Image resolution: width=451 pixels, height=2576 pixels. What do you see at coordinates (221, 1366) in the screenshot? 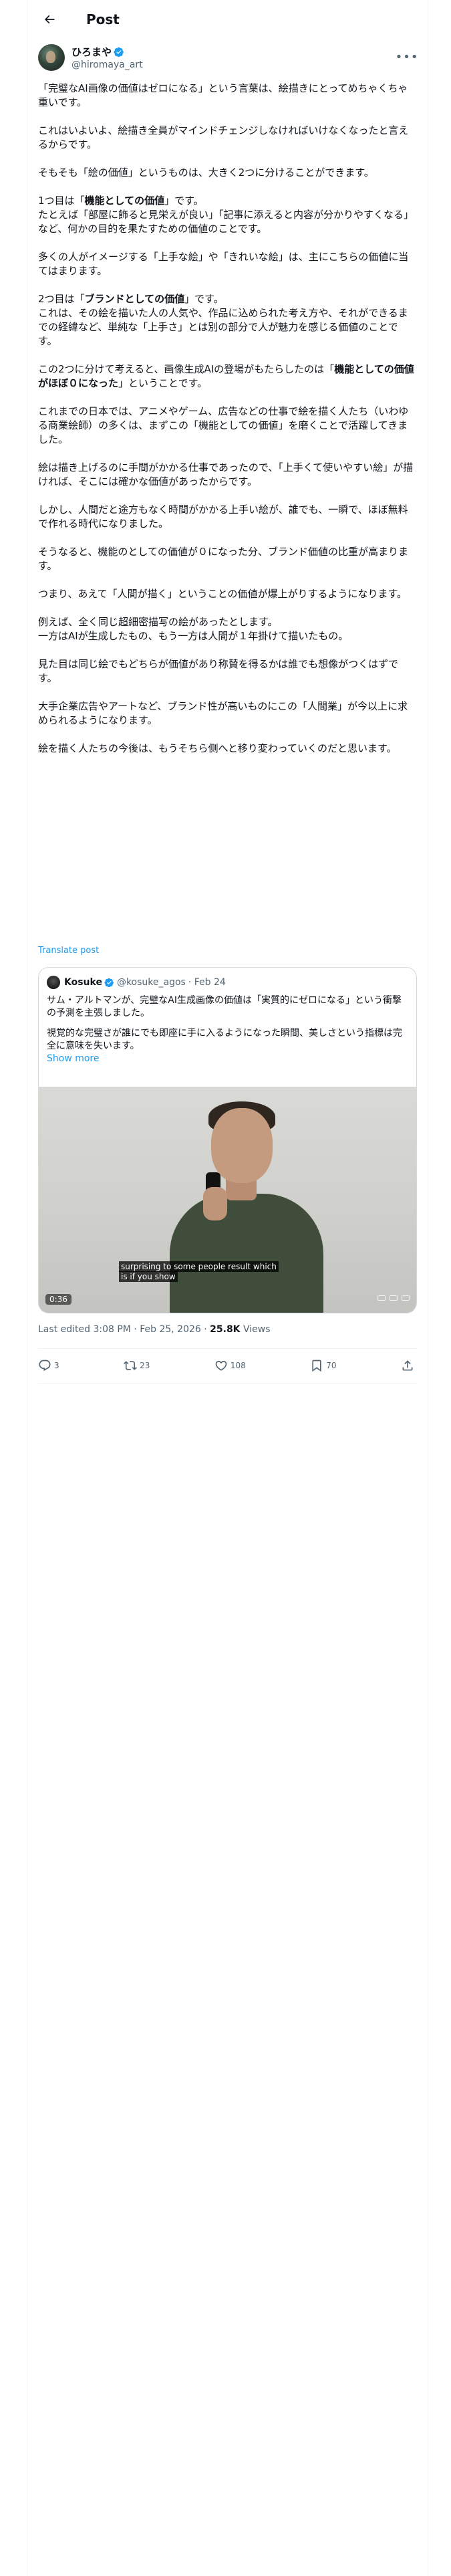
I see `heart-icon` at bounding box center [221, 1366].